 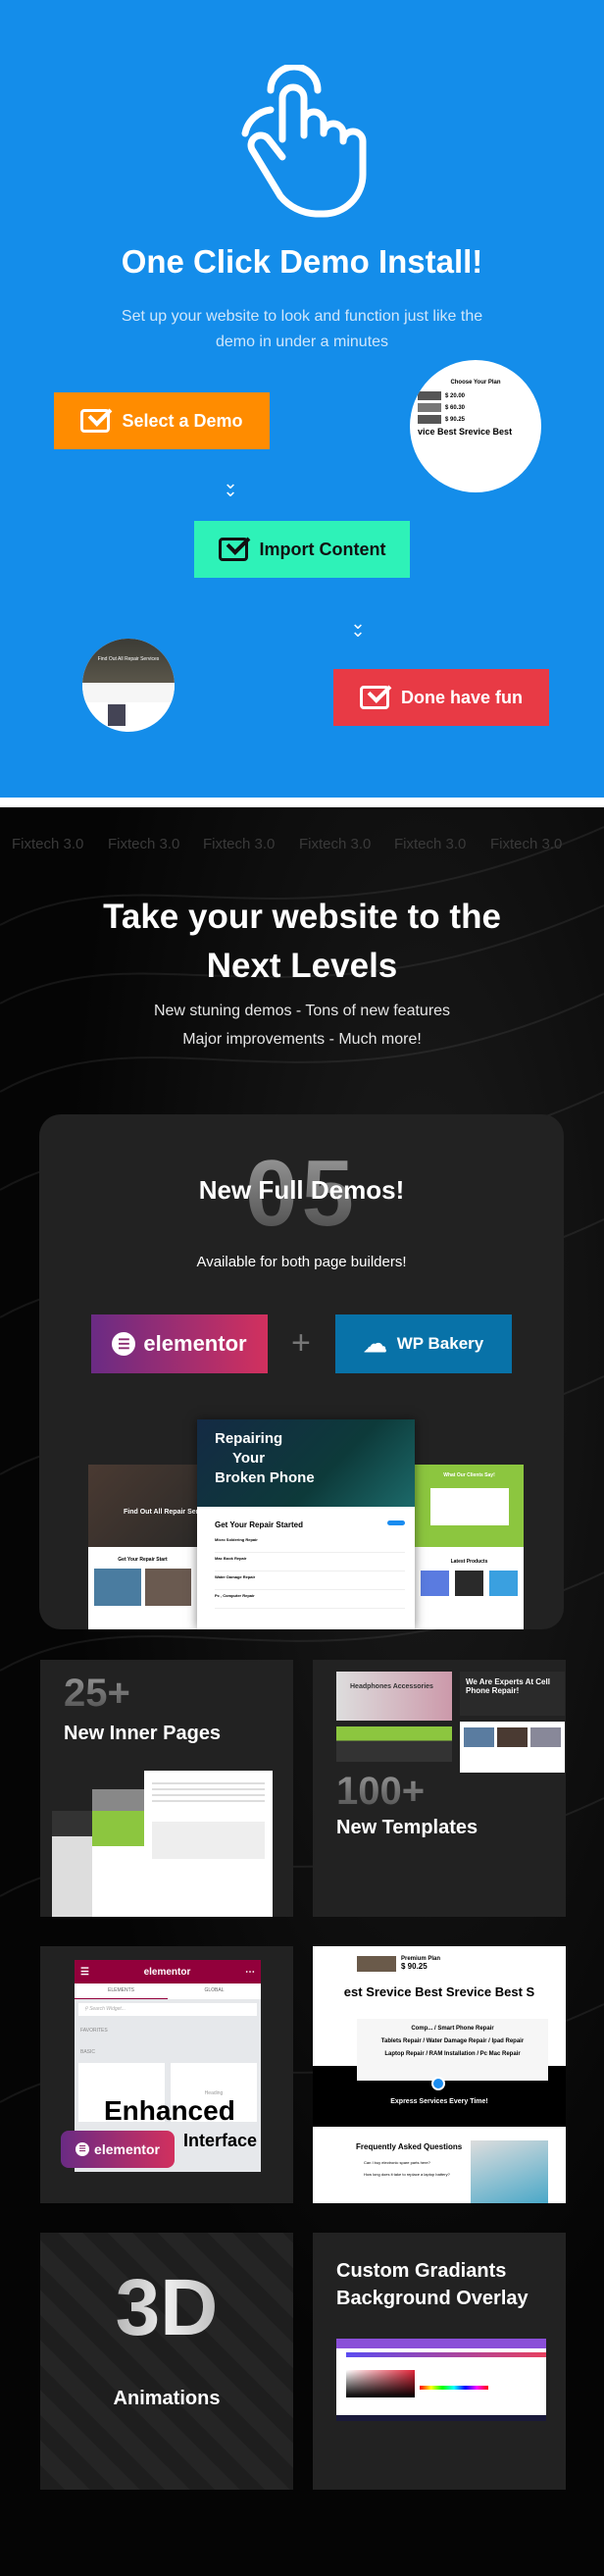 What do you see at coordinates (410, 2146) in the screenshot?
I see `faq-title: Frequently Asked Questions` at bounding box center [410, 2146].